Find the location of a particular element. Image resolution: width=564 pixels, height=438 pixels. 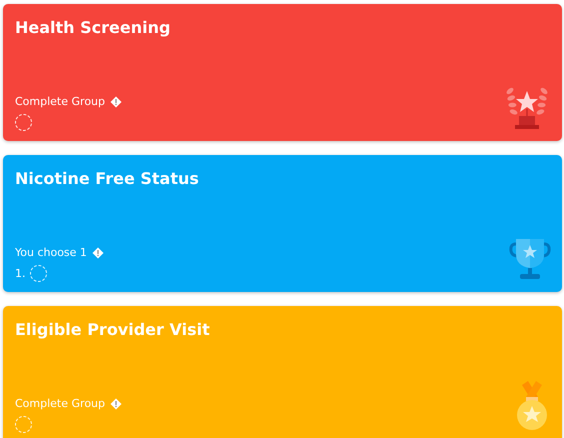

card-title: Health Screening is located at coordinates (93, 27).